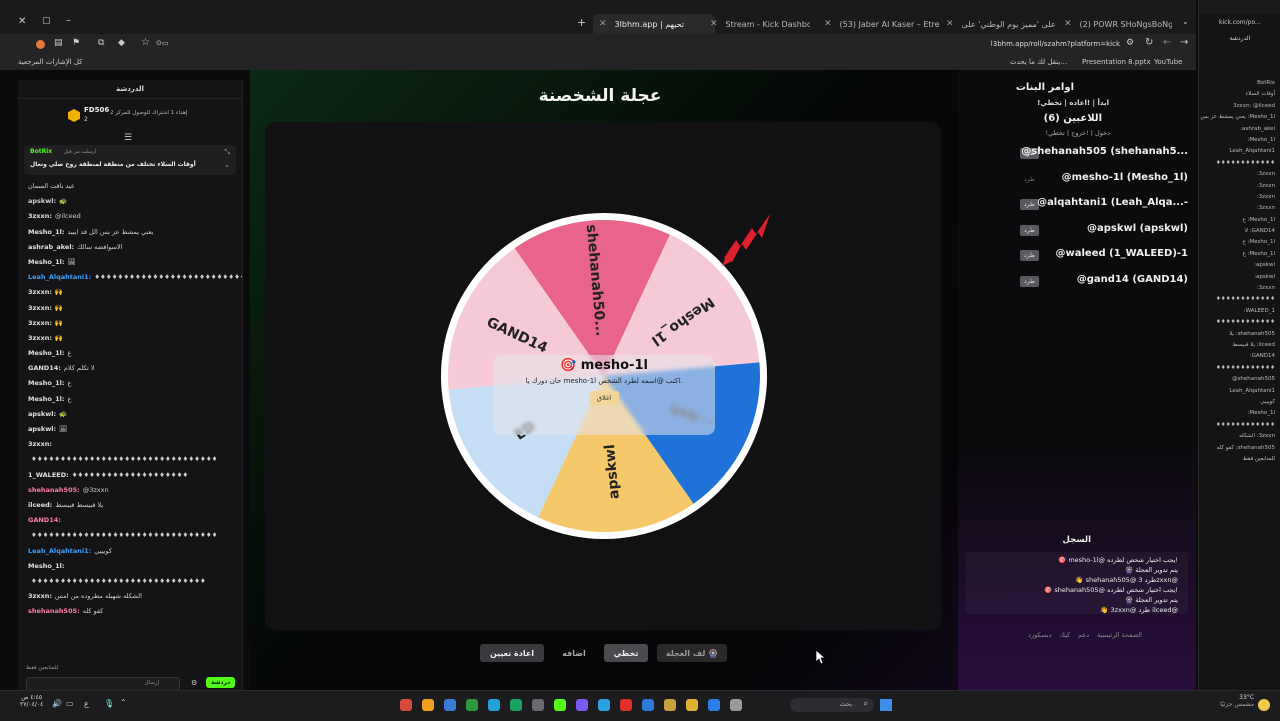  What do you see at coordinates (103, 683) in the screenshot?
I see `chat-input: إرسال` at bounding box center [103, 683].